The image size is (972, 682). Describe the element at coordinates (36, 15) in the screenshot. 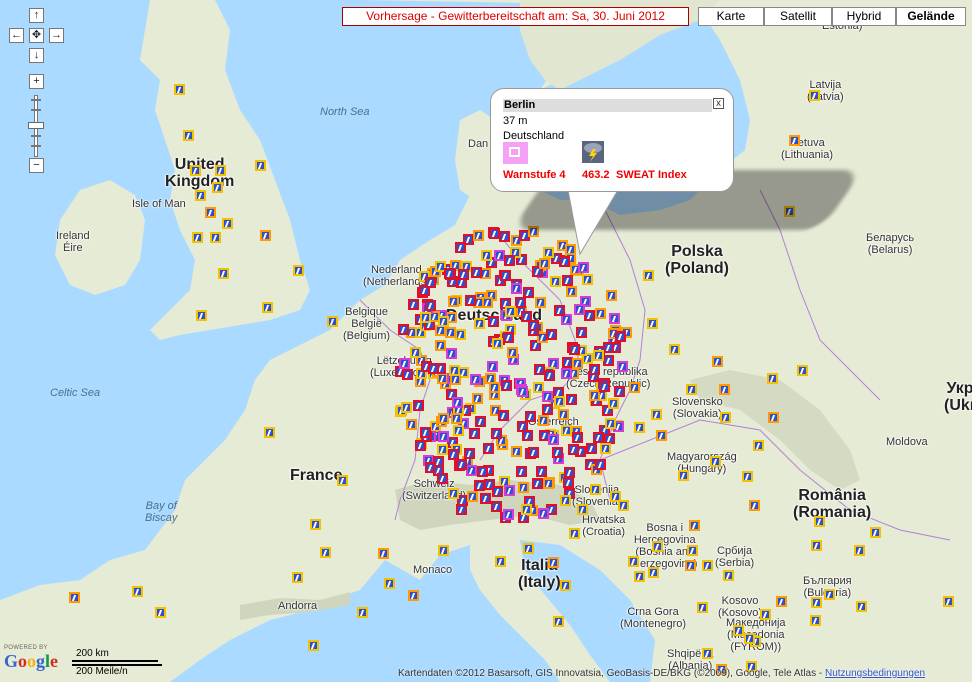

I see `pan-up-button: ↑` at that location.